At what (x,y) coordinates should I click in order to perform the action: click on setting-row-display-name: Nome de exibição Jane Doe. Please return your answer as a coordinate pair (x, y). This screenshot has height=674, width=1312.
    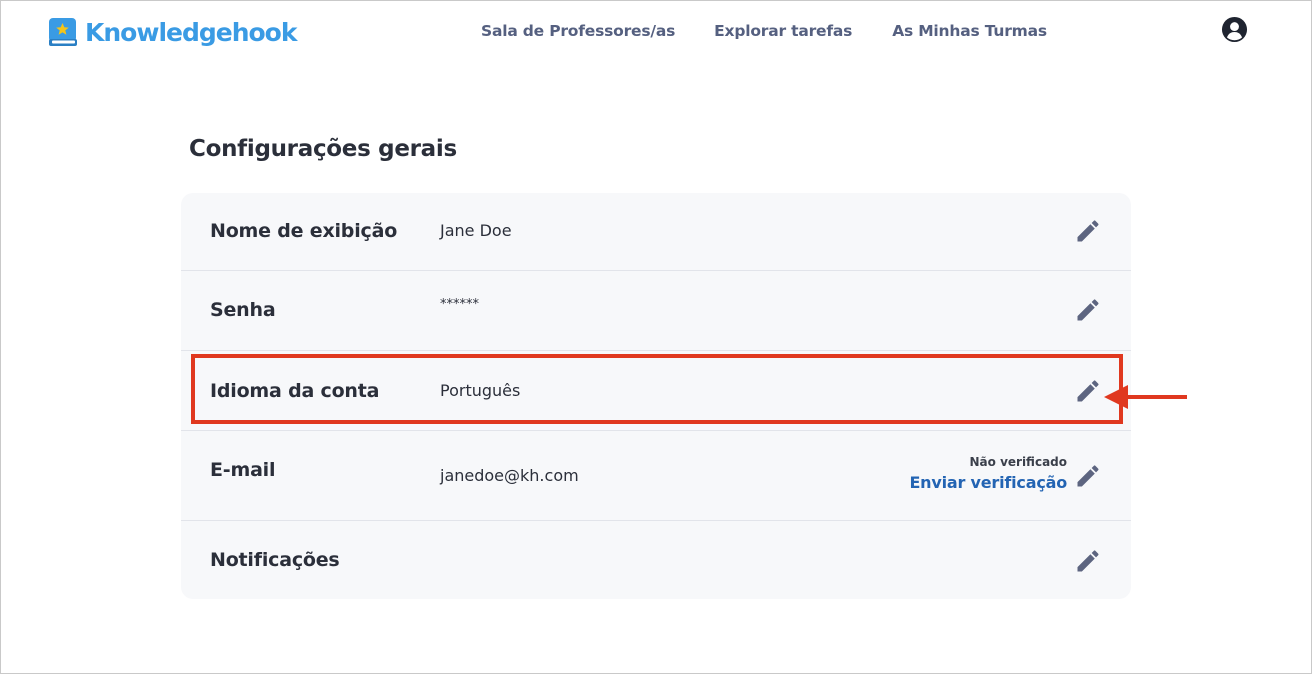
    Looking at the image, I should click on (656, 232).